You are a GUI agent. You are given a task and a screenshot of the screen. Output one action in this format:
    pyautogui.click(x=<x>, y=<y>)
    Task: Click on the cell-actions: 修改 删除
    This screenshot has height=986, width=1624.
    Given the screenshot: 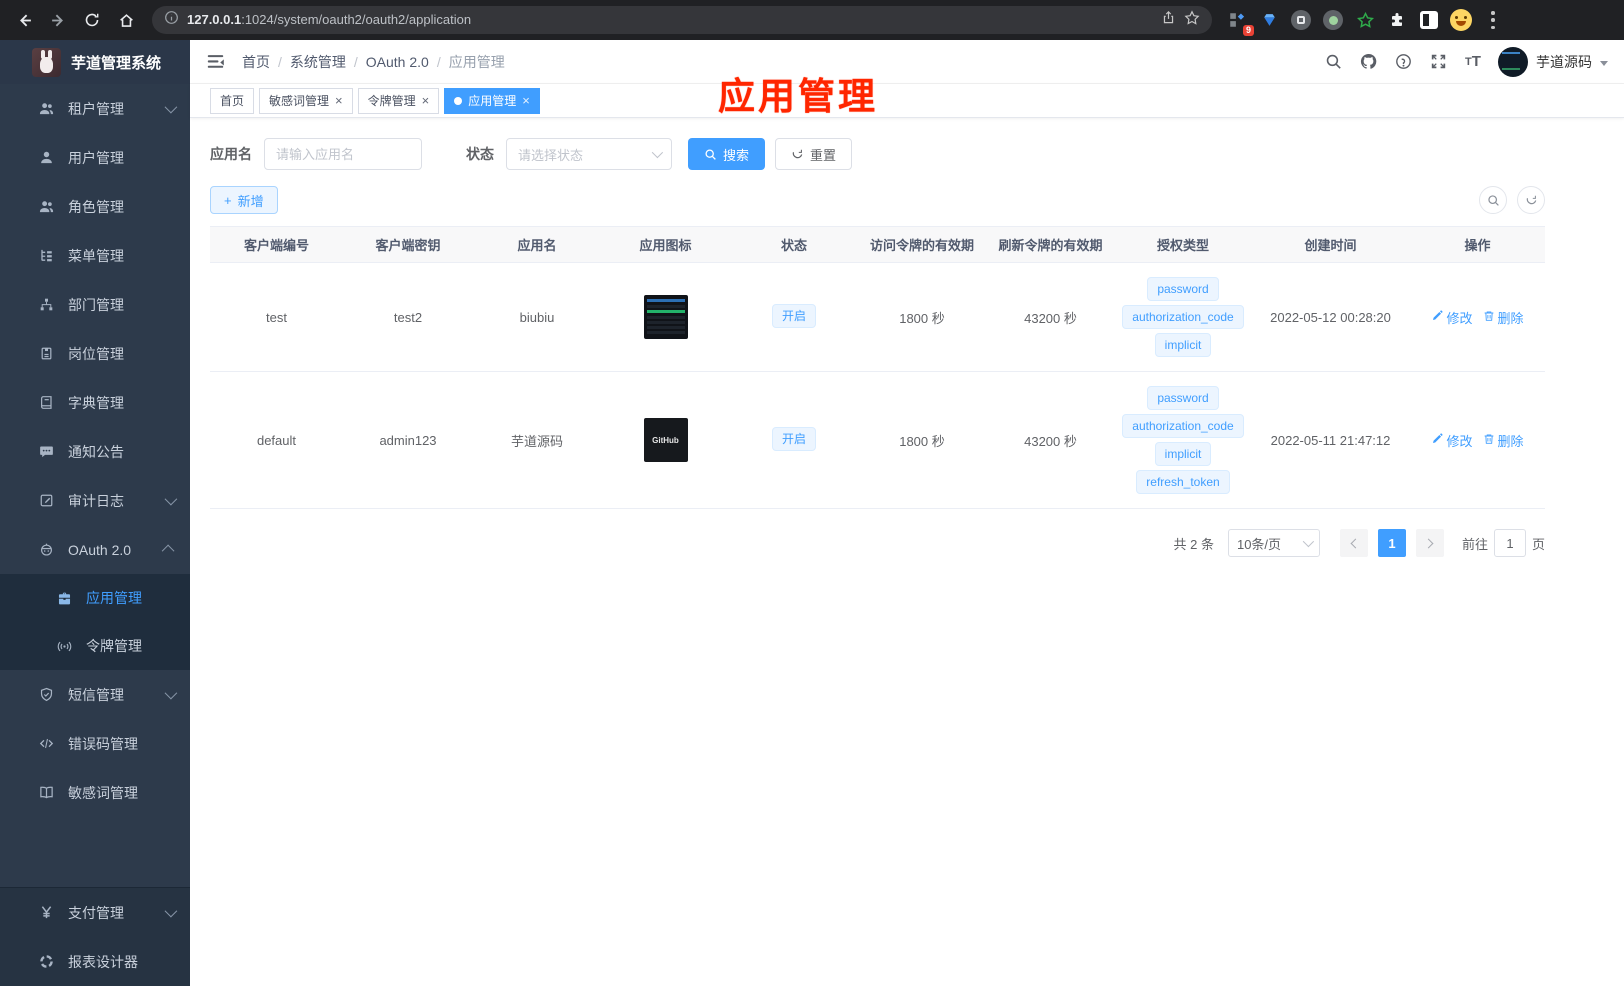 What is the action you would take?
    pyautogui.click(x=1477, y=317)
    